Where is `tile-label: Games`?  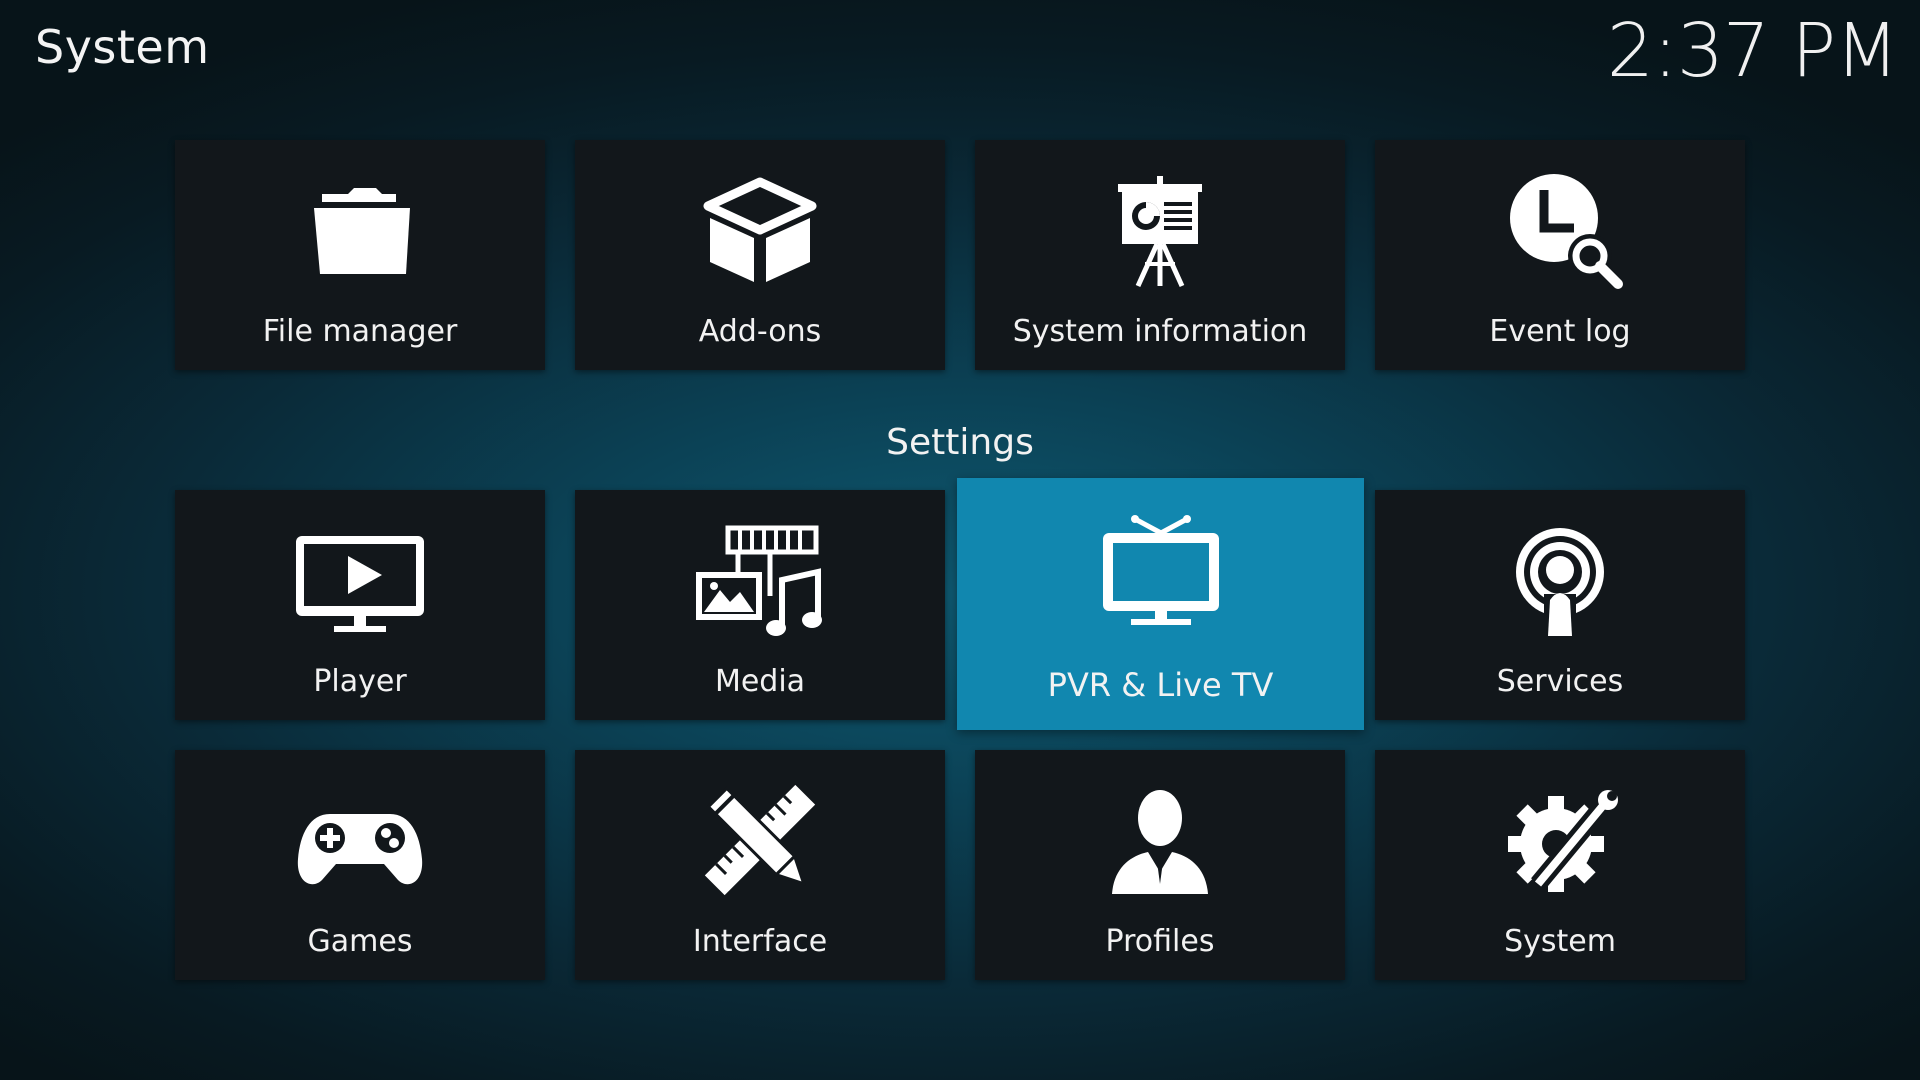 tile-label: Games is located at coordinates (360, 941).